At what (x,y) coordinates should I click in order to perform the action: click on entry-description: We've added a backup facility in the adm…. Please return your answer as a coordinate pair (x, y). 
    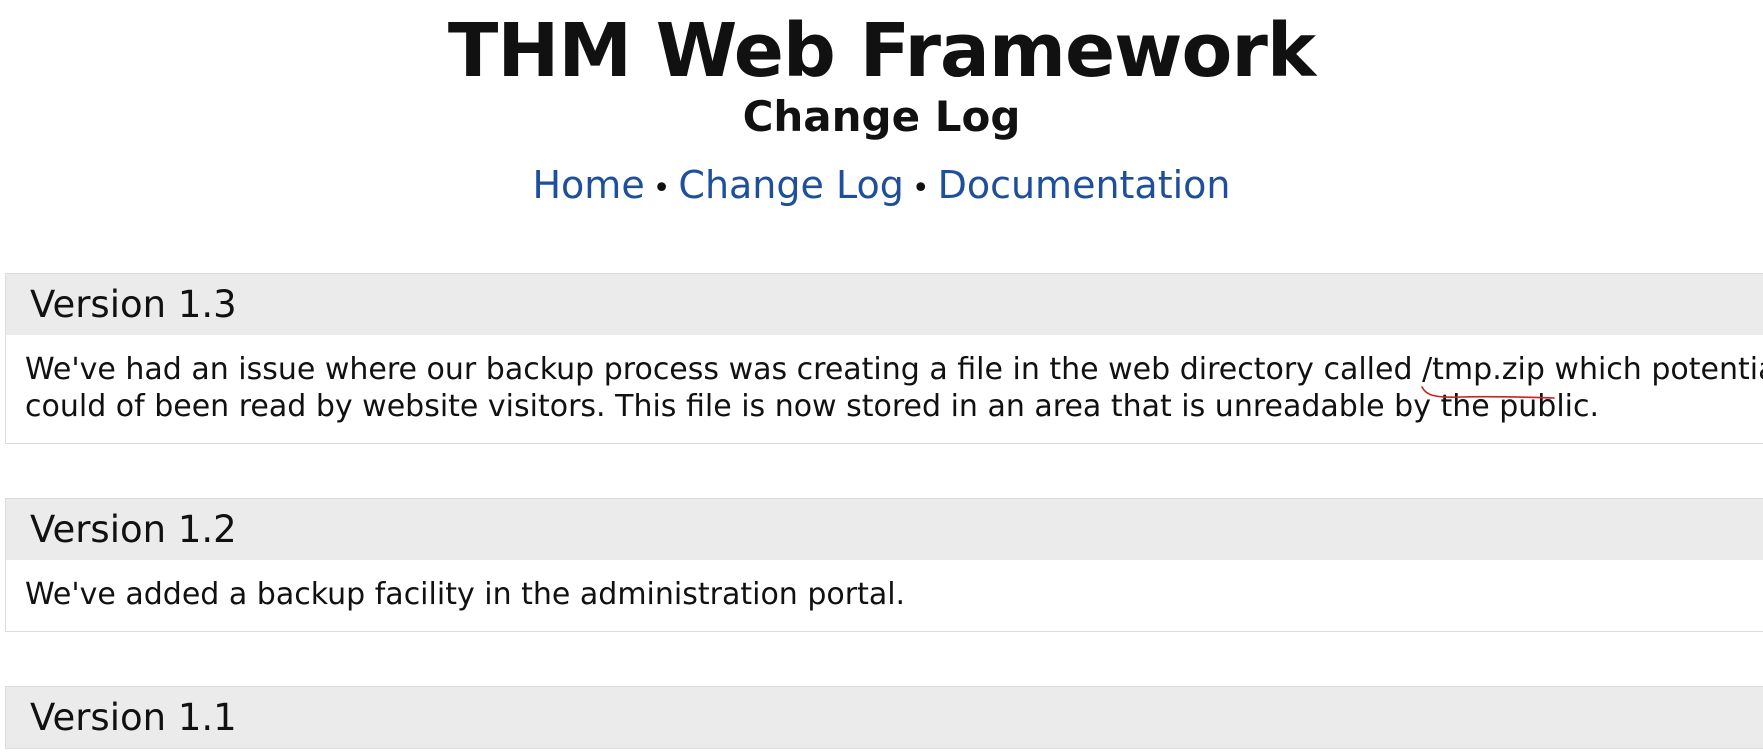
    Looking at the image, I should click on (465, 594).